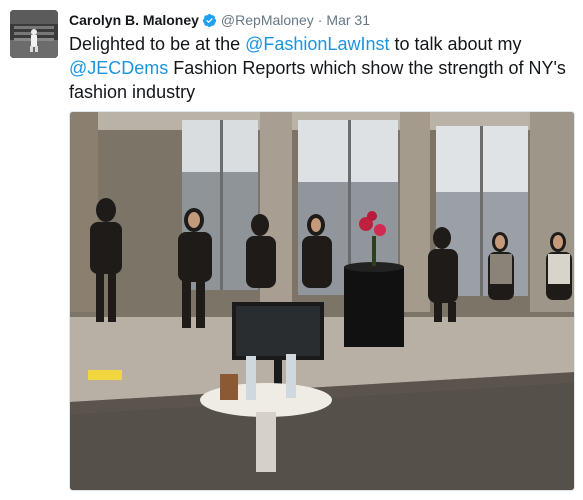 The image size is (583, 500). What do you see at coordinates (317, 44) in the screenshot?
I see `mention-link-fashionlawinst: @FashionLawInst` at bounding box center [317, 44].